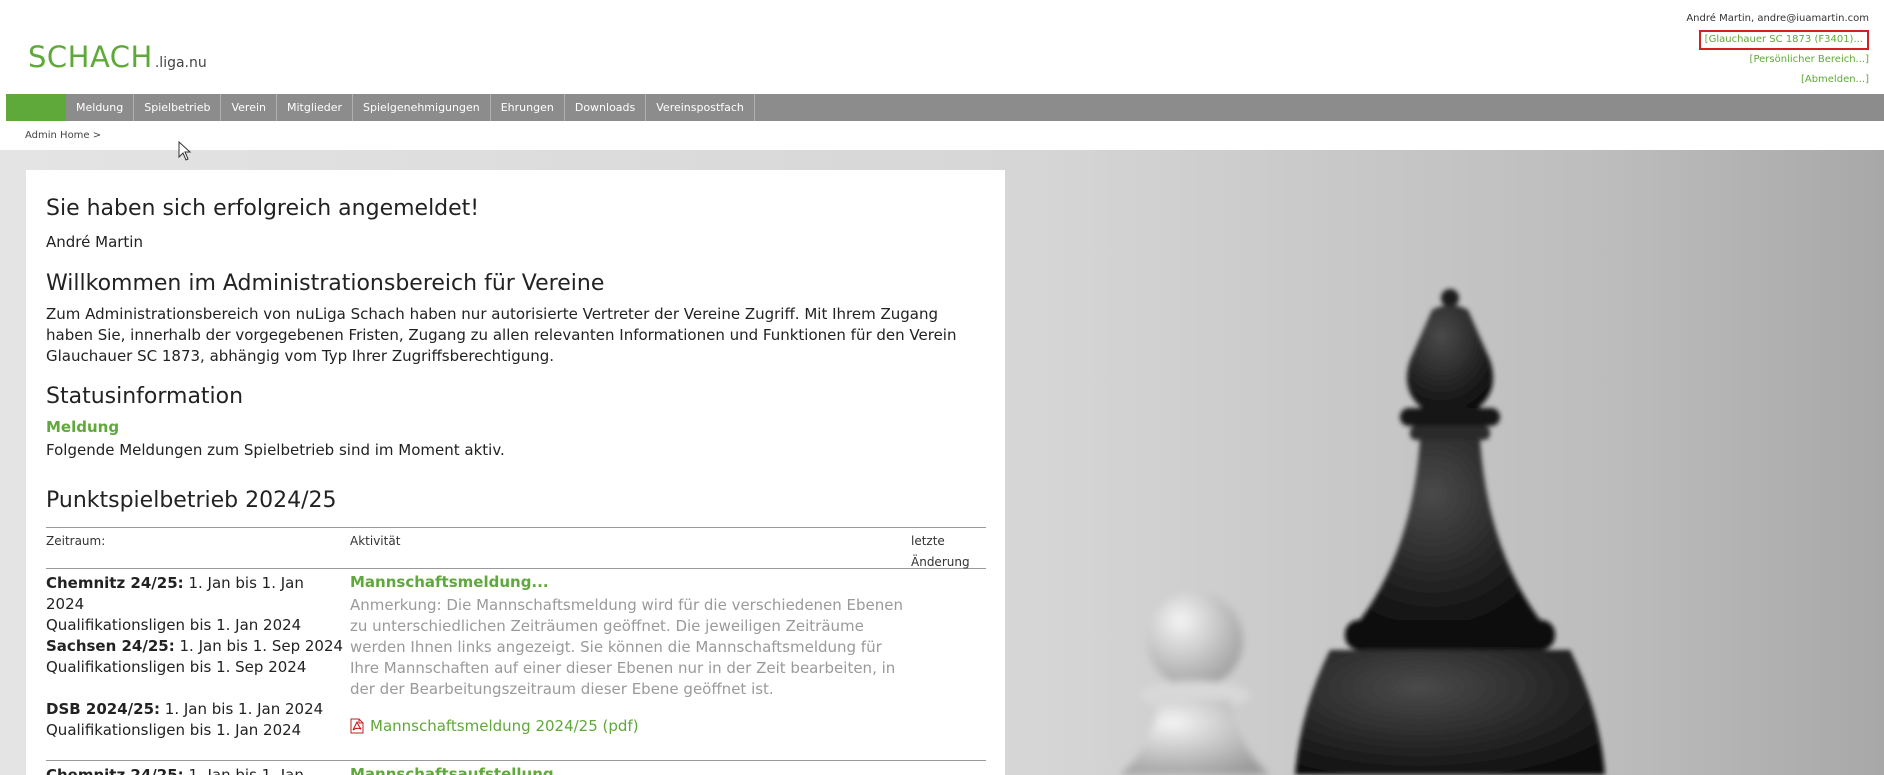 The height and width of the screenshot is (775, 1884). Describe the element at coordinates (178, 107) in the screenshot. I see `nav-item-spielbetrieb: Spielbetrieb` at that location.